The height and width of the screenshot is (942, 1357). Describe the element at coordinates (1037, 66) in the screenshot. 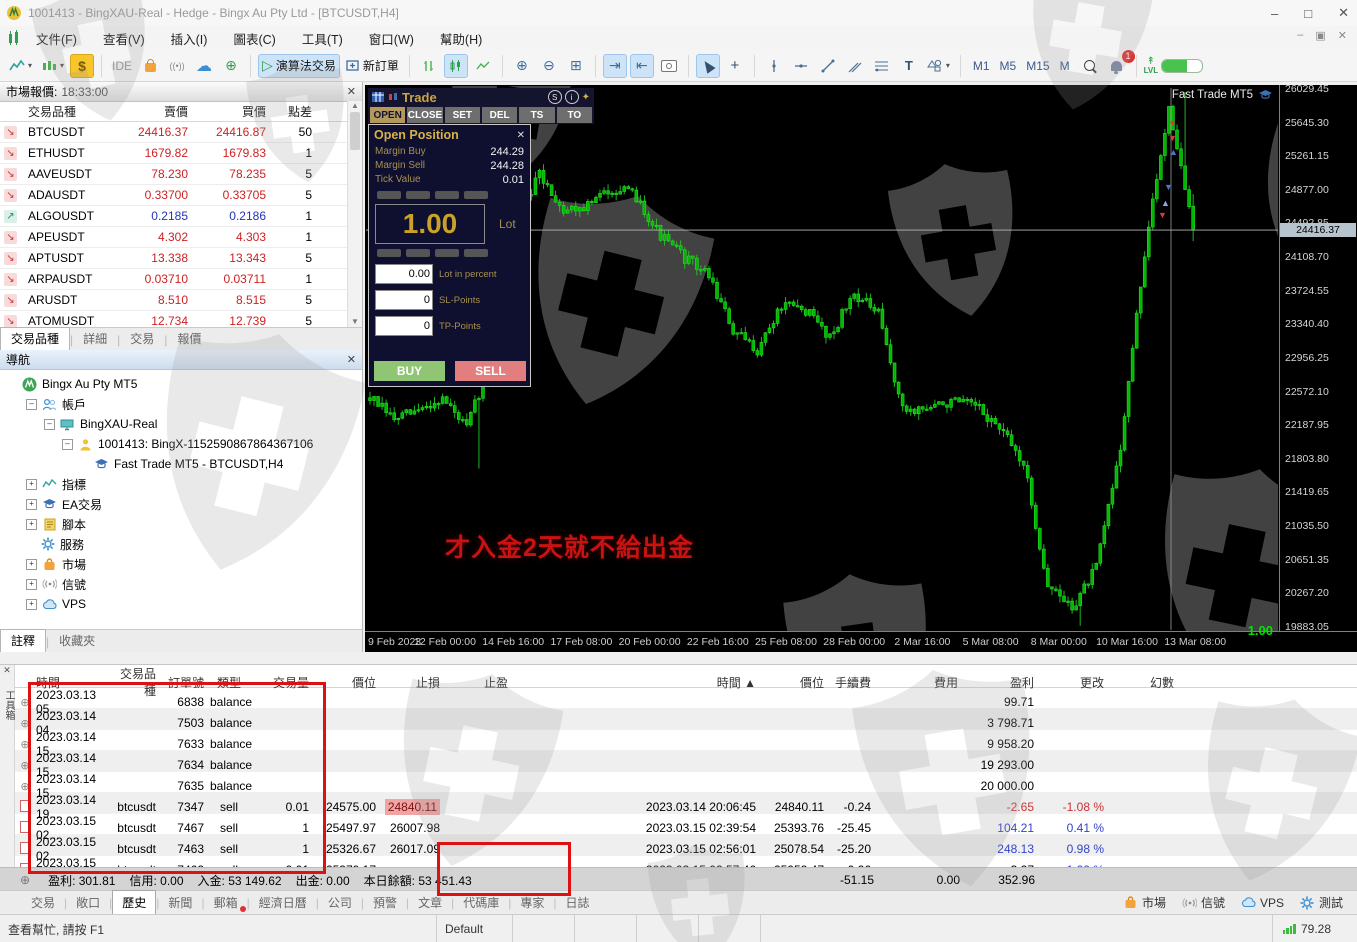

I see `timeframe-button: M15` at that location.